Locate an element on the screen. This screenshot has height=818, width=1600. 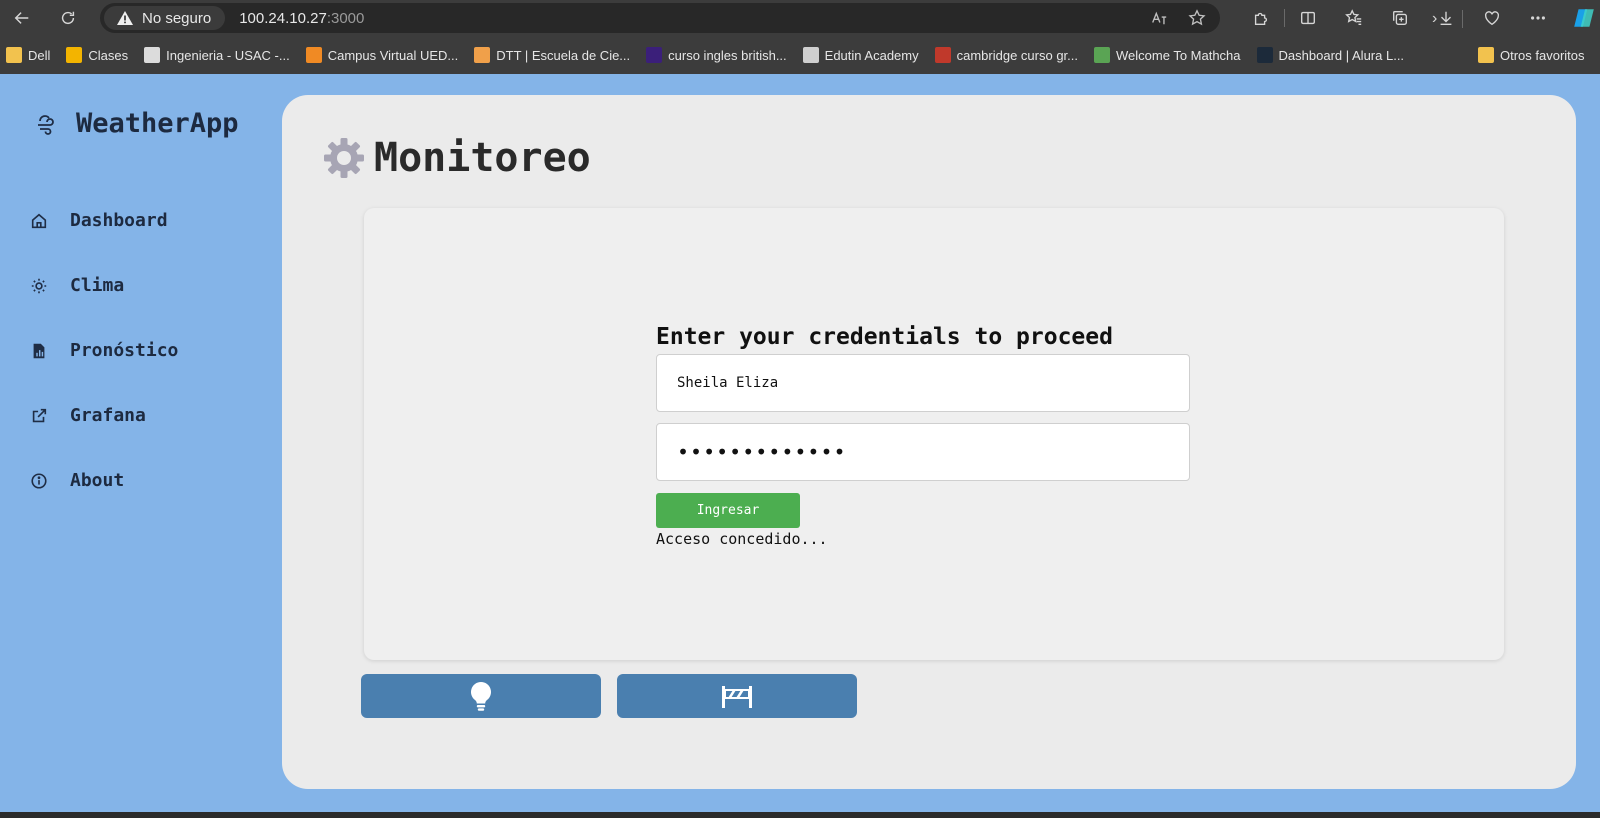
login-heading: Enter your credentials to proceed is located at coordinates (884, 337).